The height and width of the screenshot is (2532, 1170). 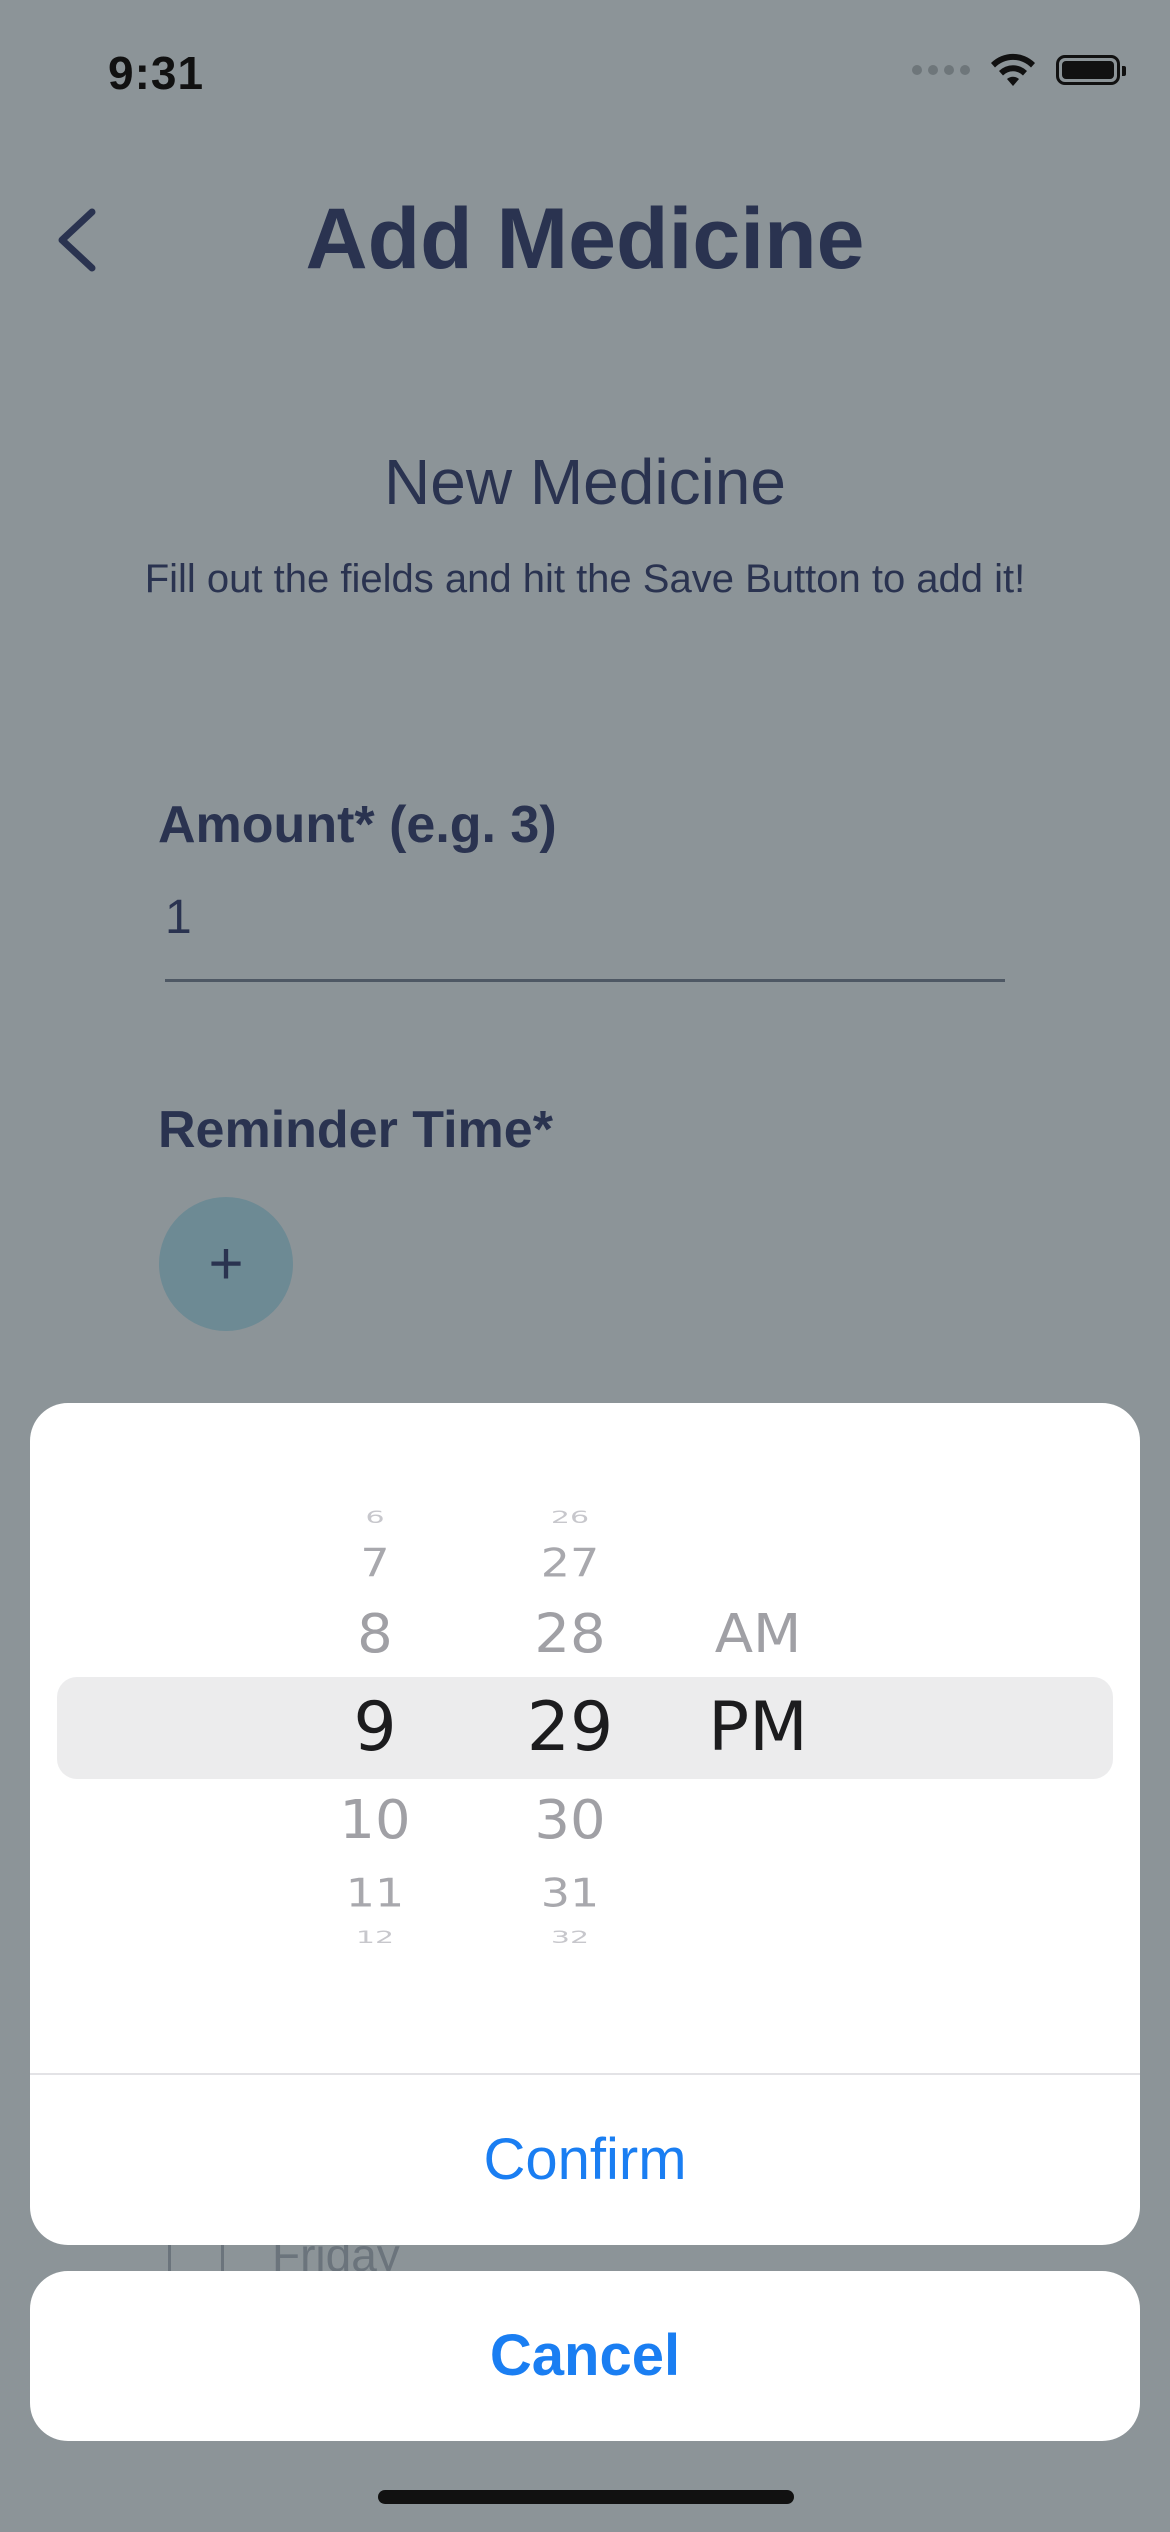 I want to click on amount-input: 1, so click(x=178, y=917).